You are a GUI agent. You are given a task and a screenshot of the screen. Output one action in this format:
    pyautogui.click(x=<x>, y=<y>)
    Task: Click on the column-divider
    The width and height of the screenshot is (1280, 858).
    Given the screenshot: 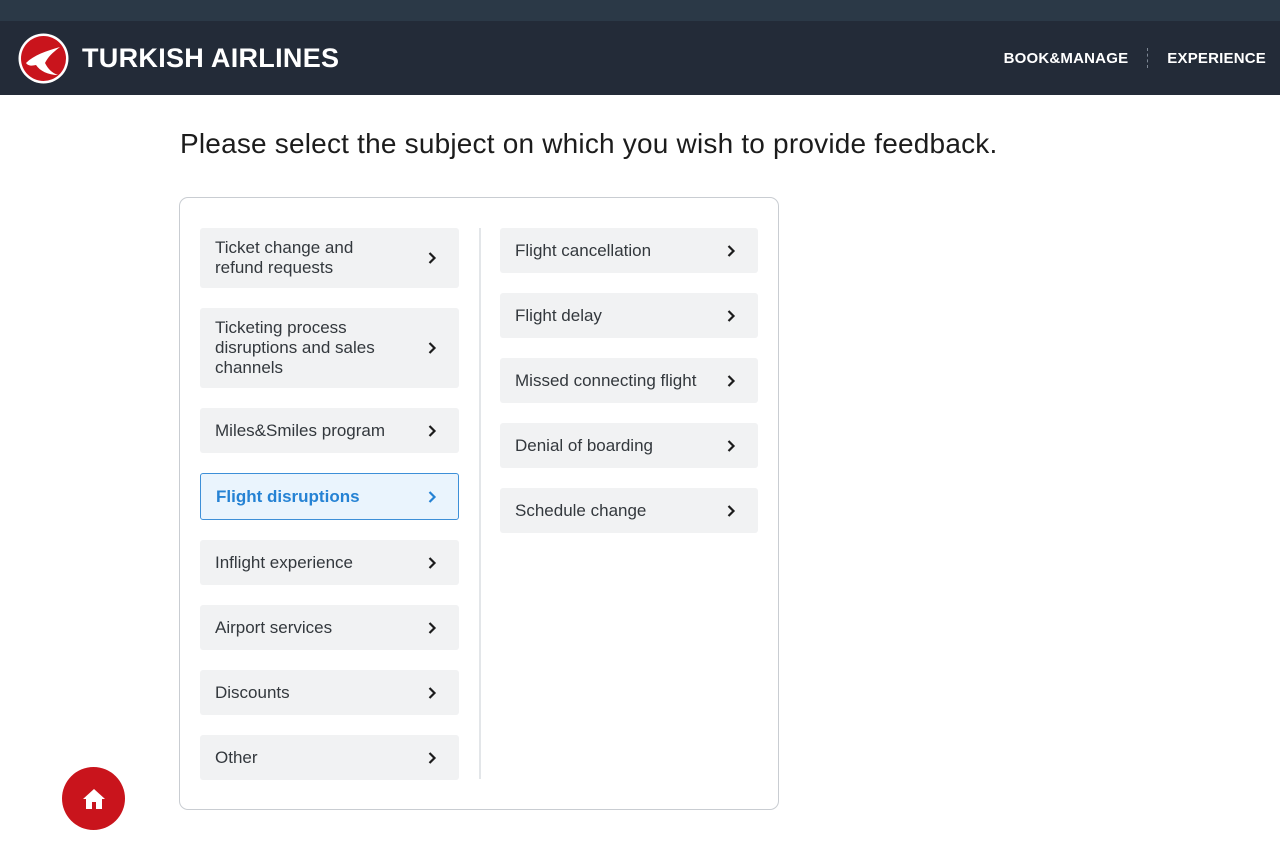 What is the action you would take?
    pyautogui.click(x=480, y=503)
    